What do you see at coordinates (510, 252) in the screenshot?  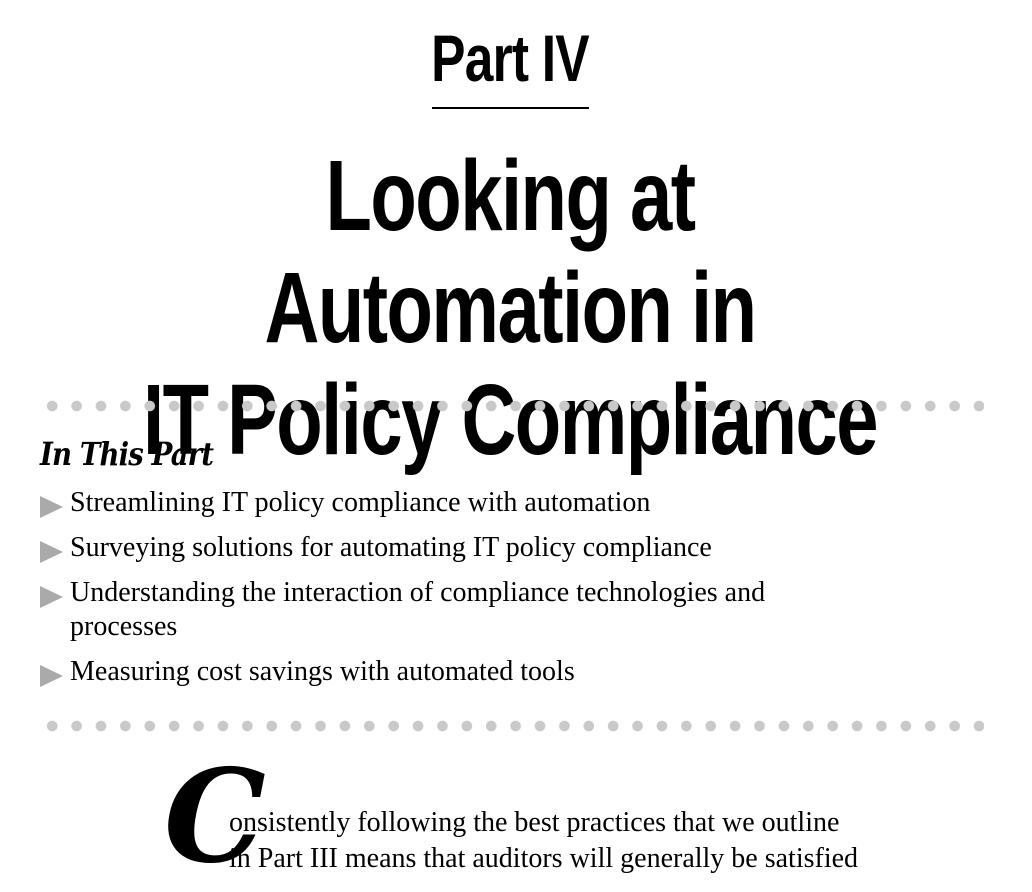 I see `part-title-line-1: Looking at Automation in` at bounding box center [510, 252].